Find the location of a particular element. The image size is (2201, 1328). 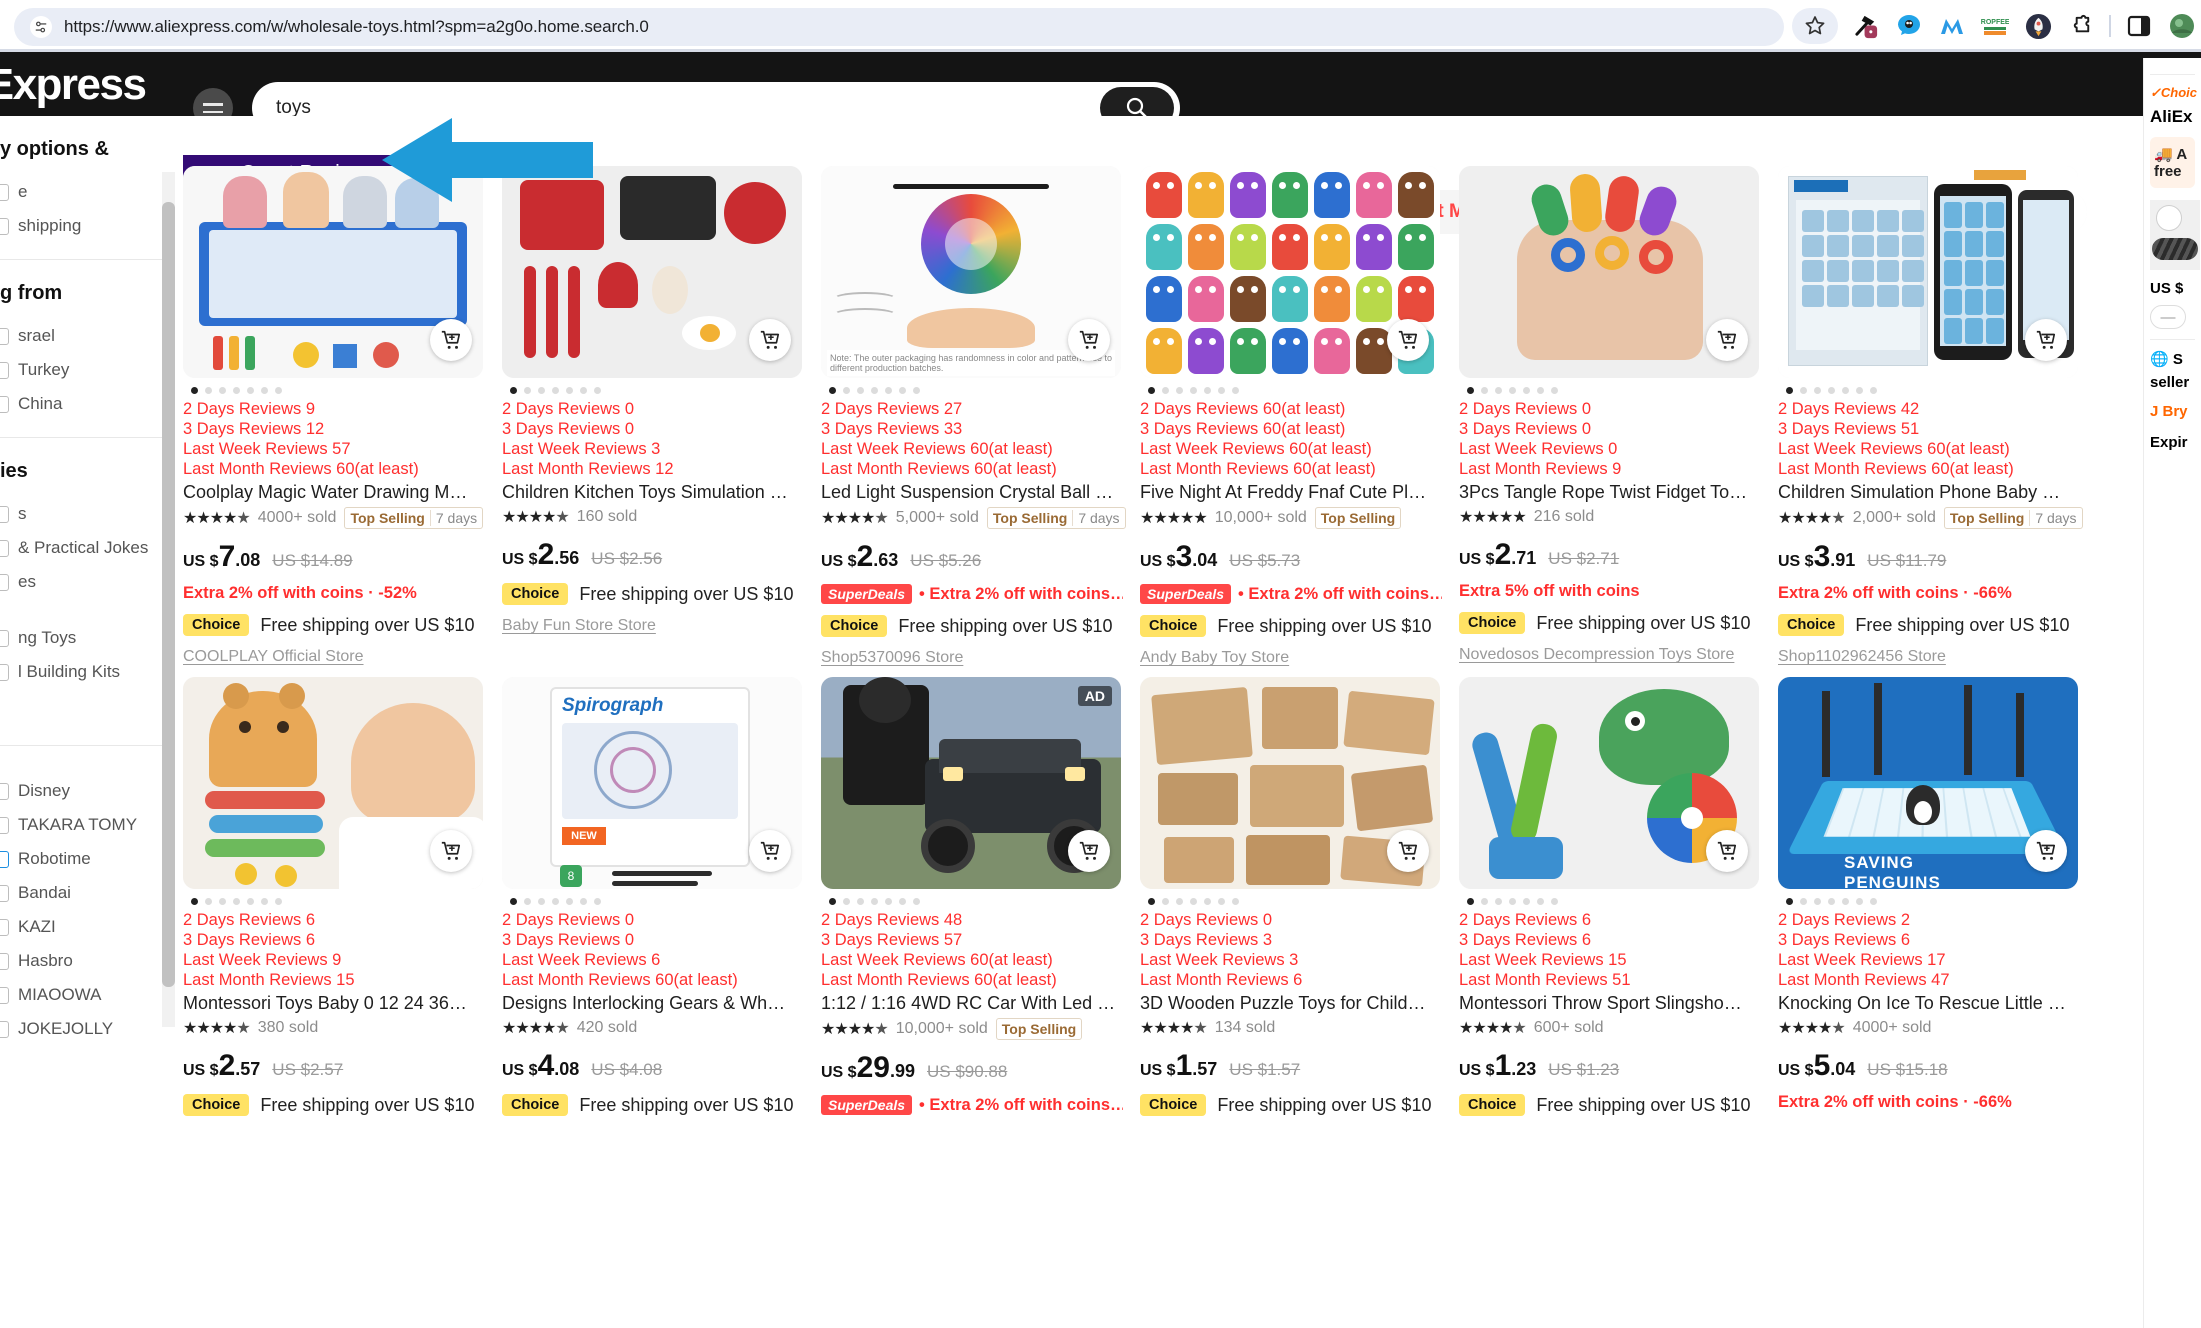

filter-option: e is located at coordinates (87, 192).